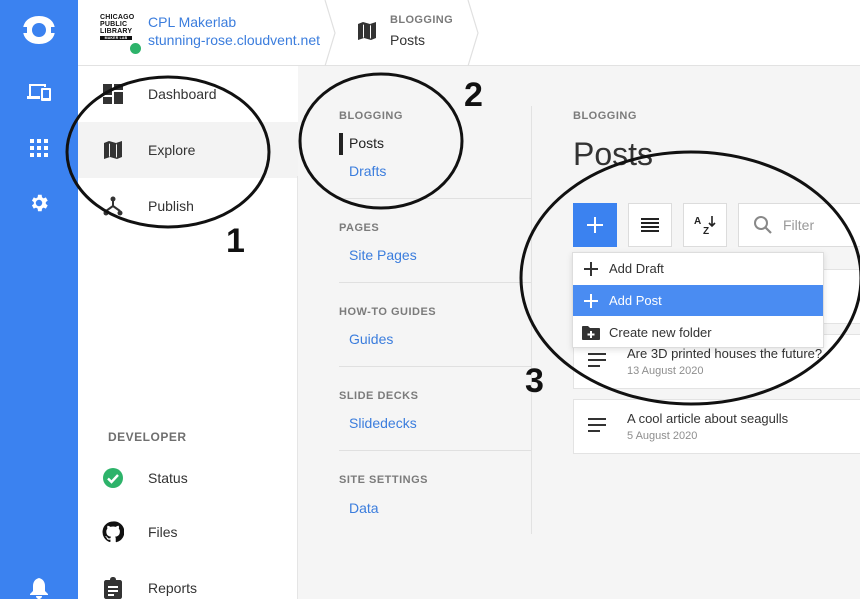 This screenshot has width=860, height=599. Describe the element at coordinates (383, 423) in the screenshot. I see `collection-link-slidedecks: Slidedecks` at that location.